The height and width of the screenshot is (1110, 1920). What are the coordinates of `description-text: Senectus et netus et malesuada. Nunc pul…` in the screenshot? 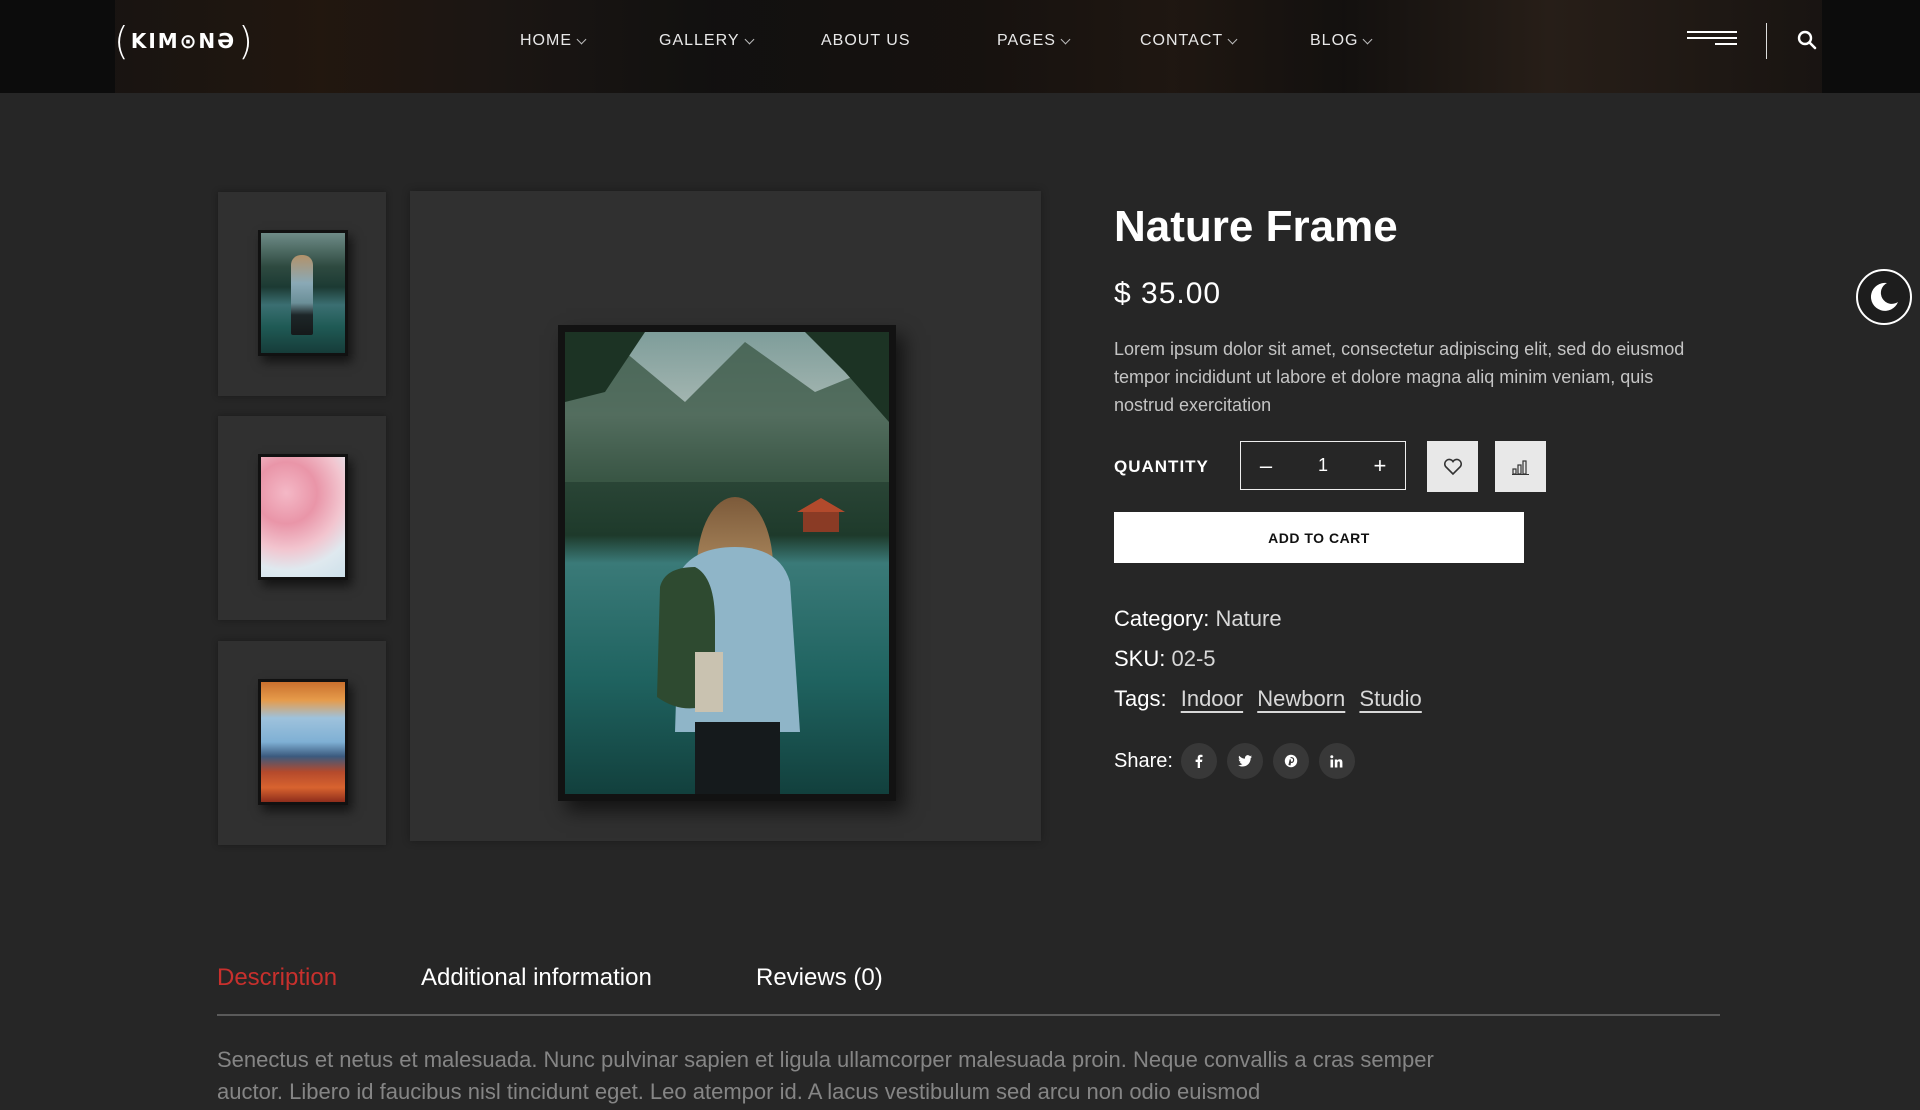 It's located at (825, 1075).